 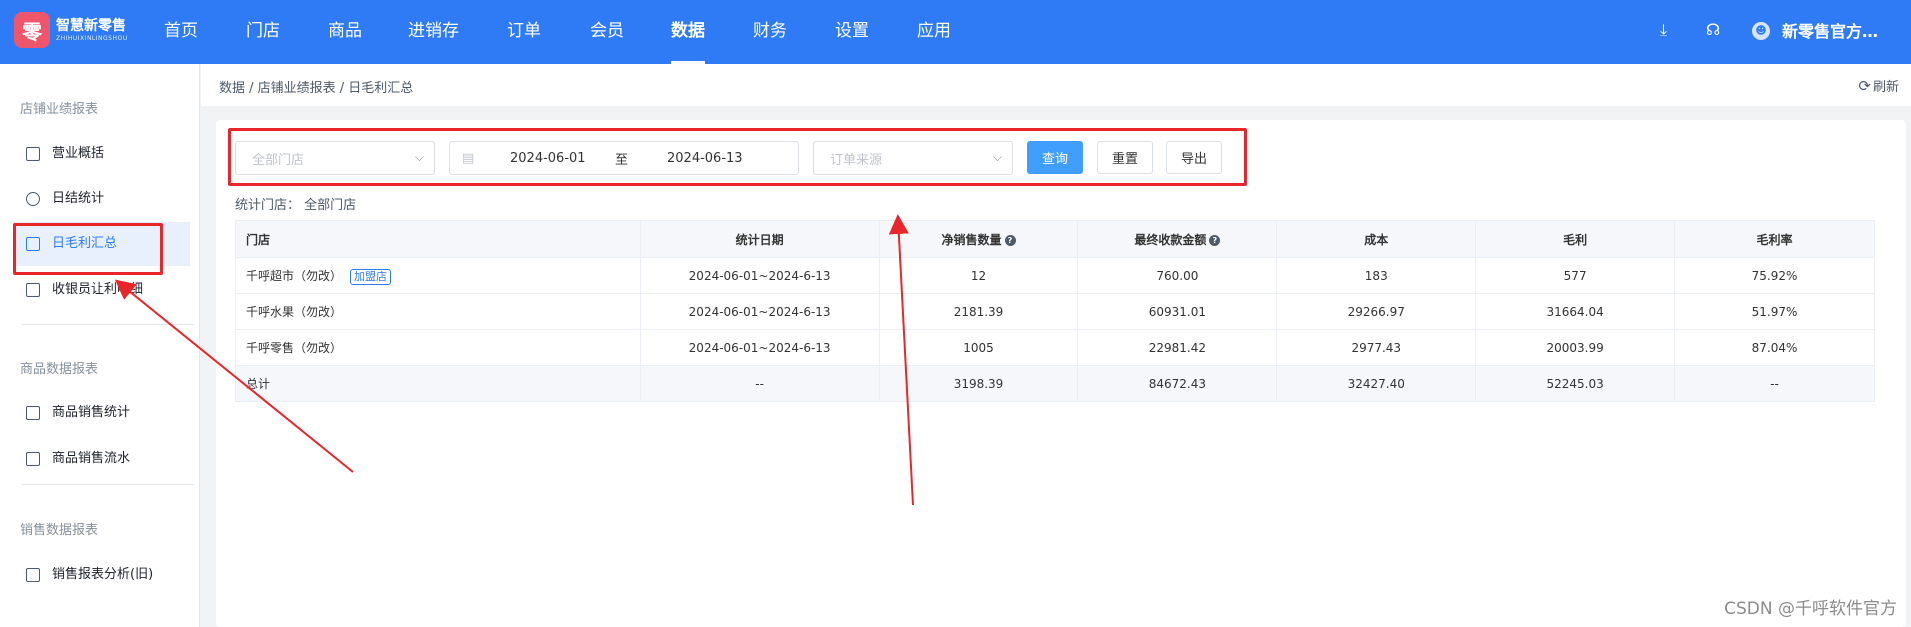 I want to click on franchise-tag: 加盟店, so click(x=371, y=276).